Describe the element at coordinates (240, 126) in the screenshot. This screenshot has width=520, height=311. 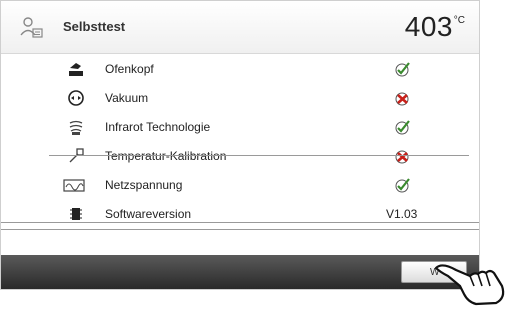
I see `check-row-infrarot: Infrarot Technologie` at that location.